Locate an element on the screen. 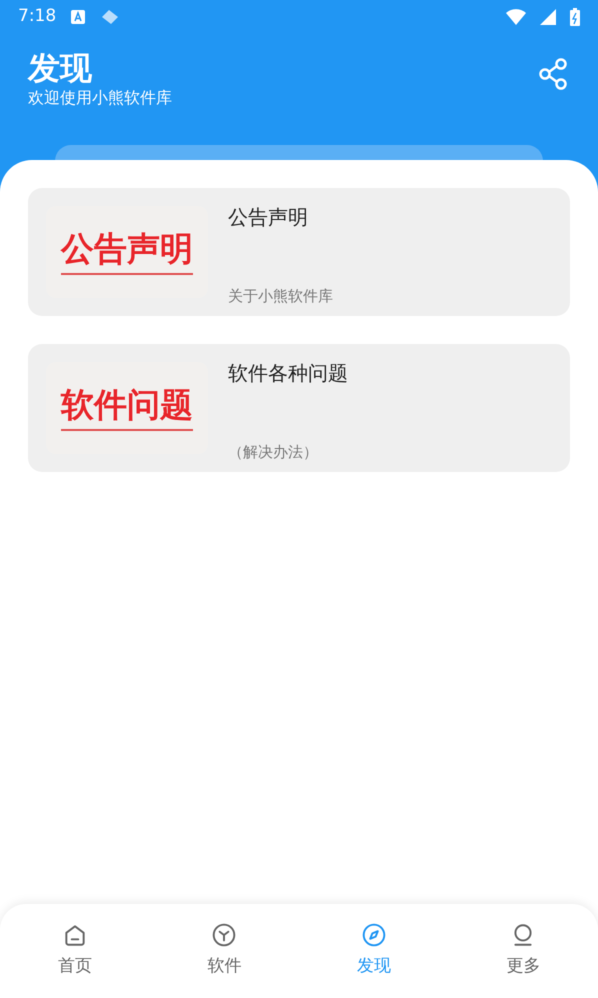 Image resolution: width=598 pixels, height=998 pixels. battery-icon is located at coordinates (575, 17).